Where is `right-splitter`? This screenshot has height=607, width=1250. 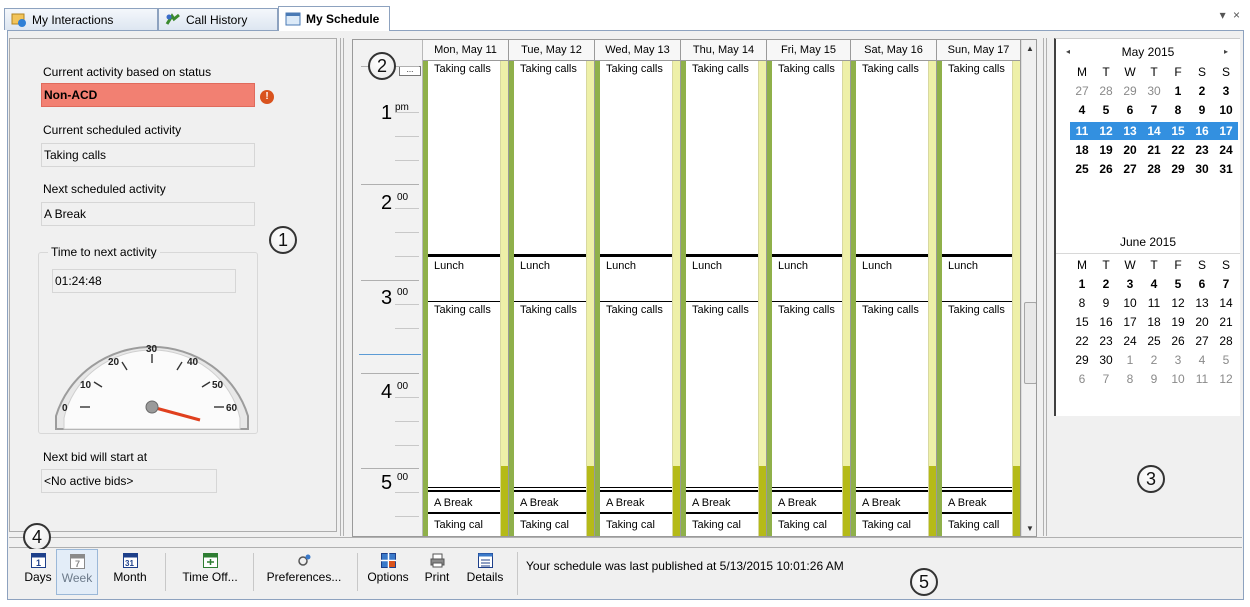
right-splitter is located at coordinates (1045, 287).